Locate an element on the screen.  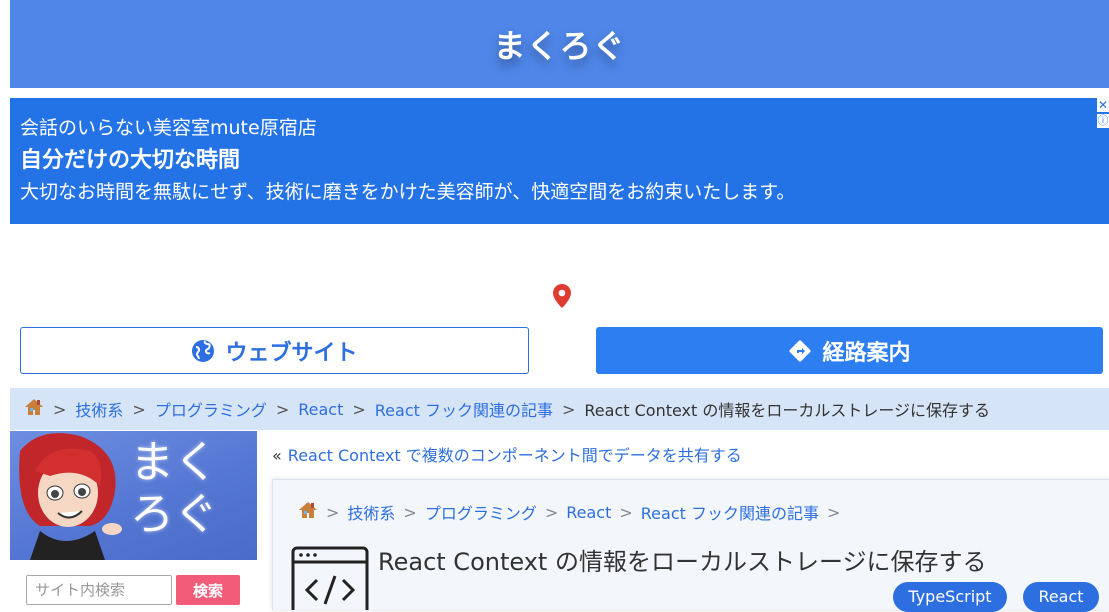
previous-article-link: React Context で複数のコンポーネント間でデータを共有する is located at coordinates (515, 455).